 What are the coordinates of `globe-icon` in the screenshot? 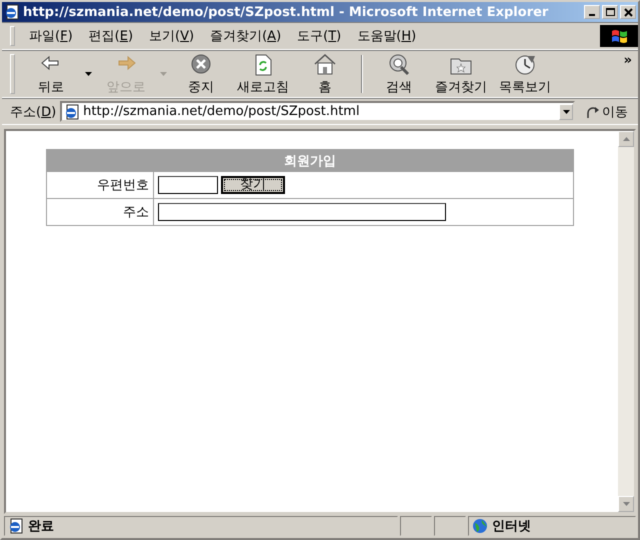 It's located at (480, 526).